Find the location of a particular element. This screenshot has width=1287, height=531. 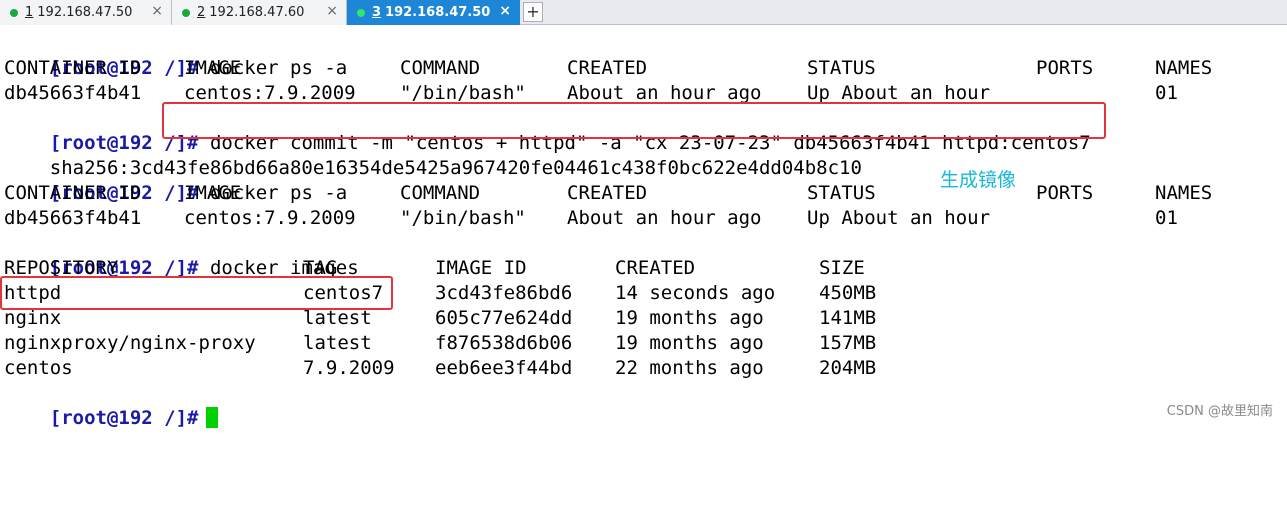

container-created: About an hour ago is located at coordinates (664, 218).